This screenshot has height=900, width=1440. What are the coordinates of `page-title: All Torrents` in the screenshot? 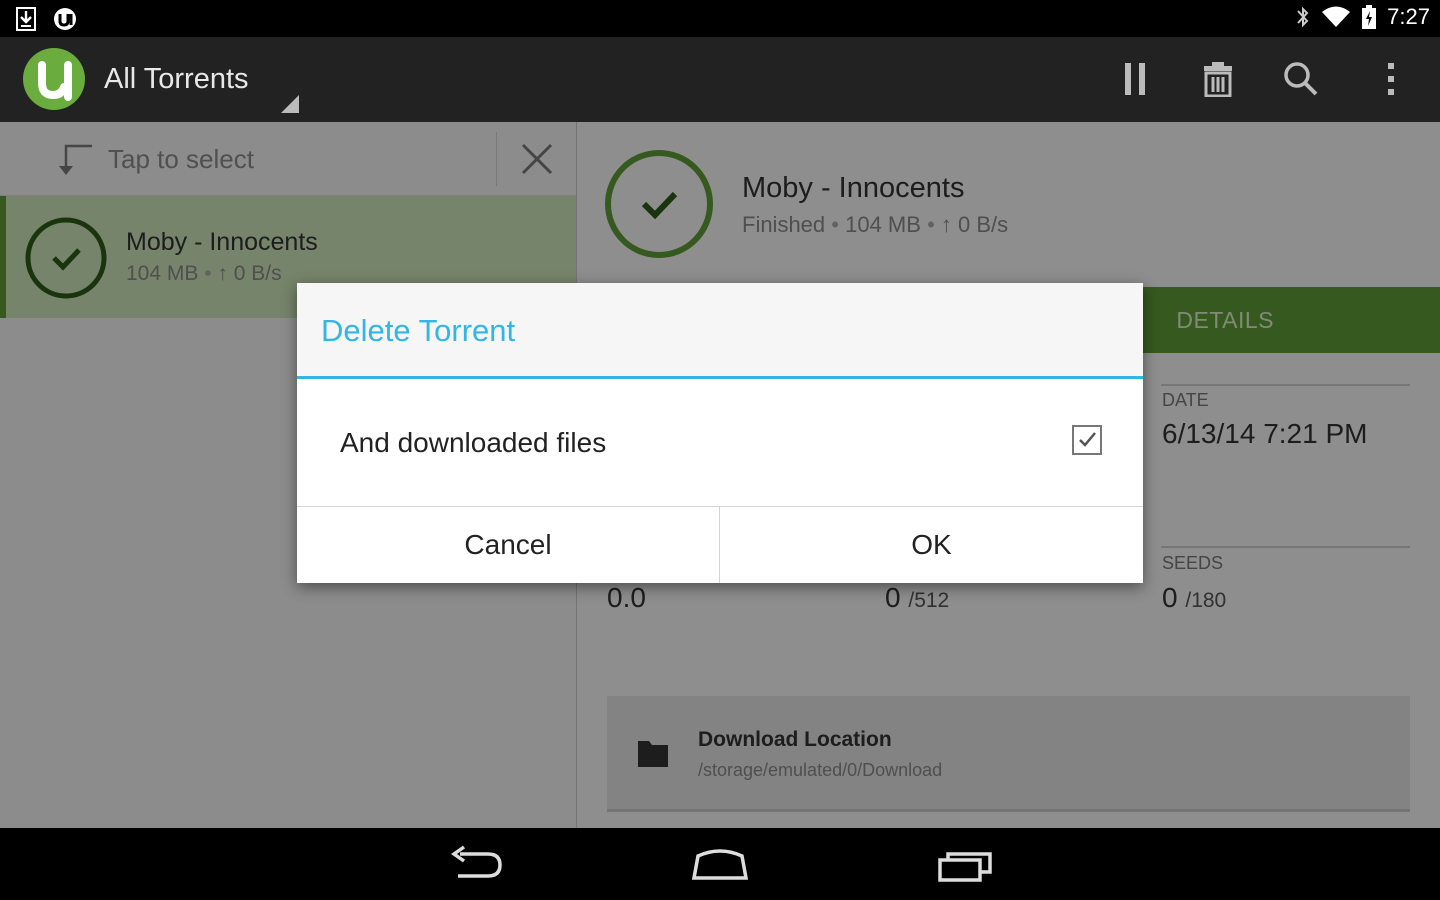 It's located at (176, 79).